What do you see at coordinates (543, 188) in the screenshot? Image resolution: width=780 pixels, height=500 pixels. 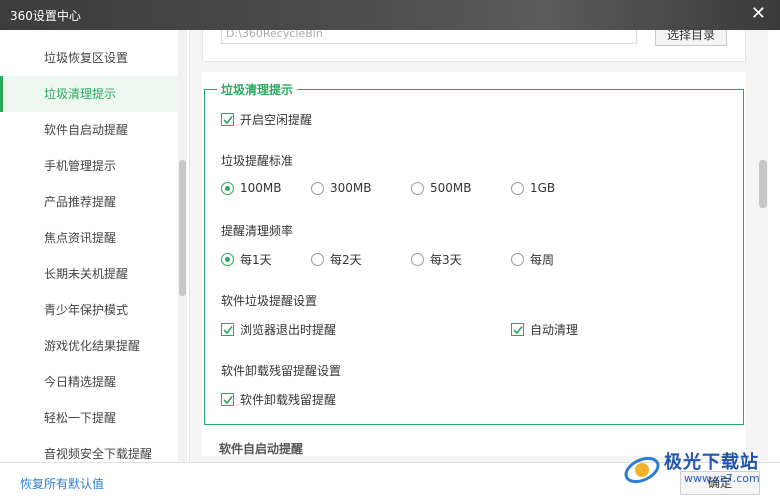 I see `radio-label: 1GB` at bounding box center [543, 188].